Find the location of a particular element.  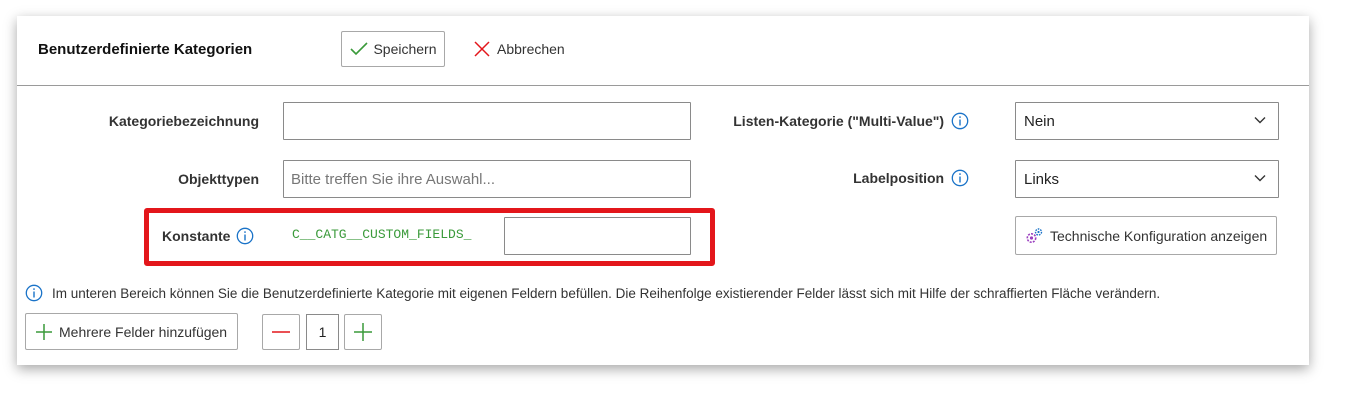

cancel-button: Abbrechen is located at coordinates (519, 49).